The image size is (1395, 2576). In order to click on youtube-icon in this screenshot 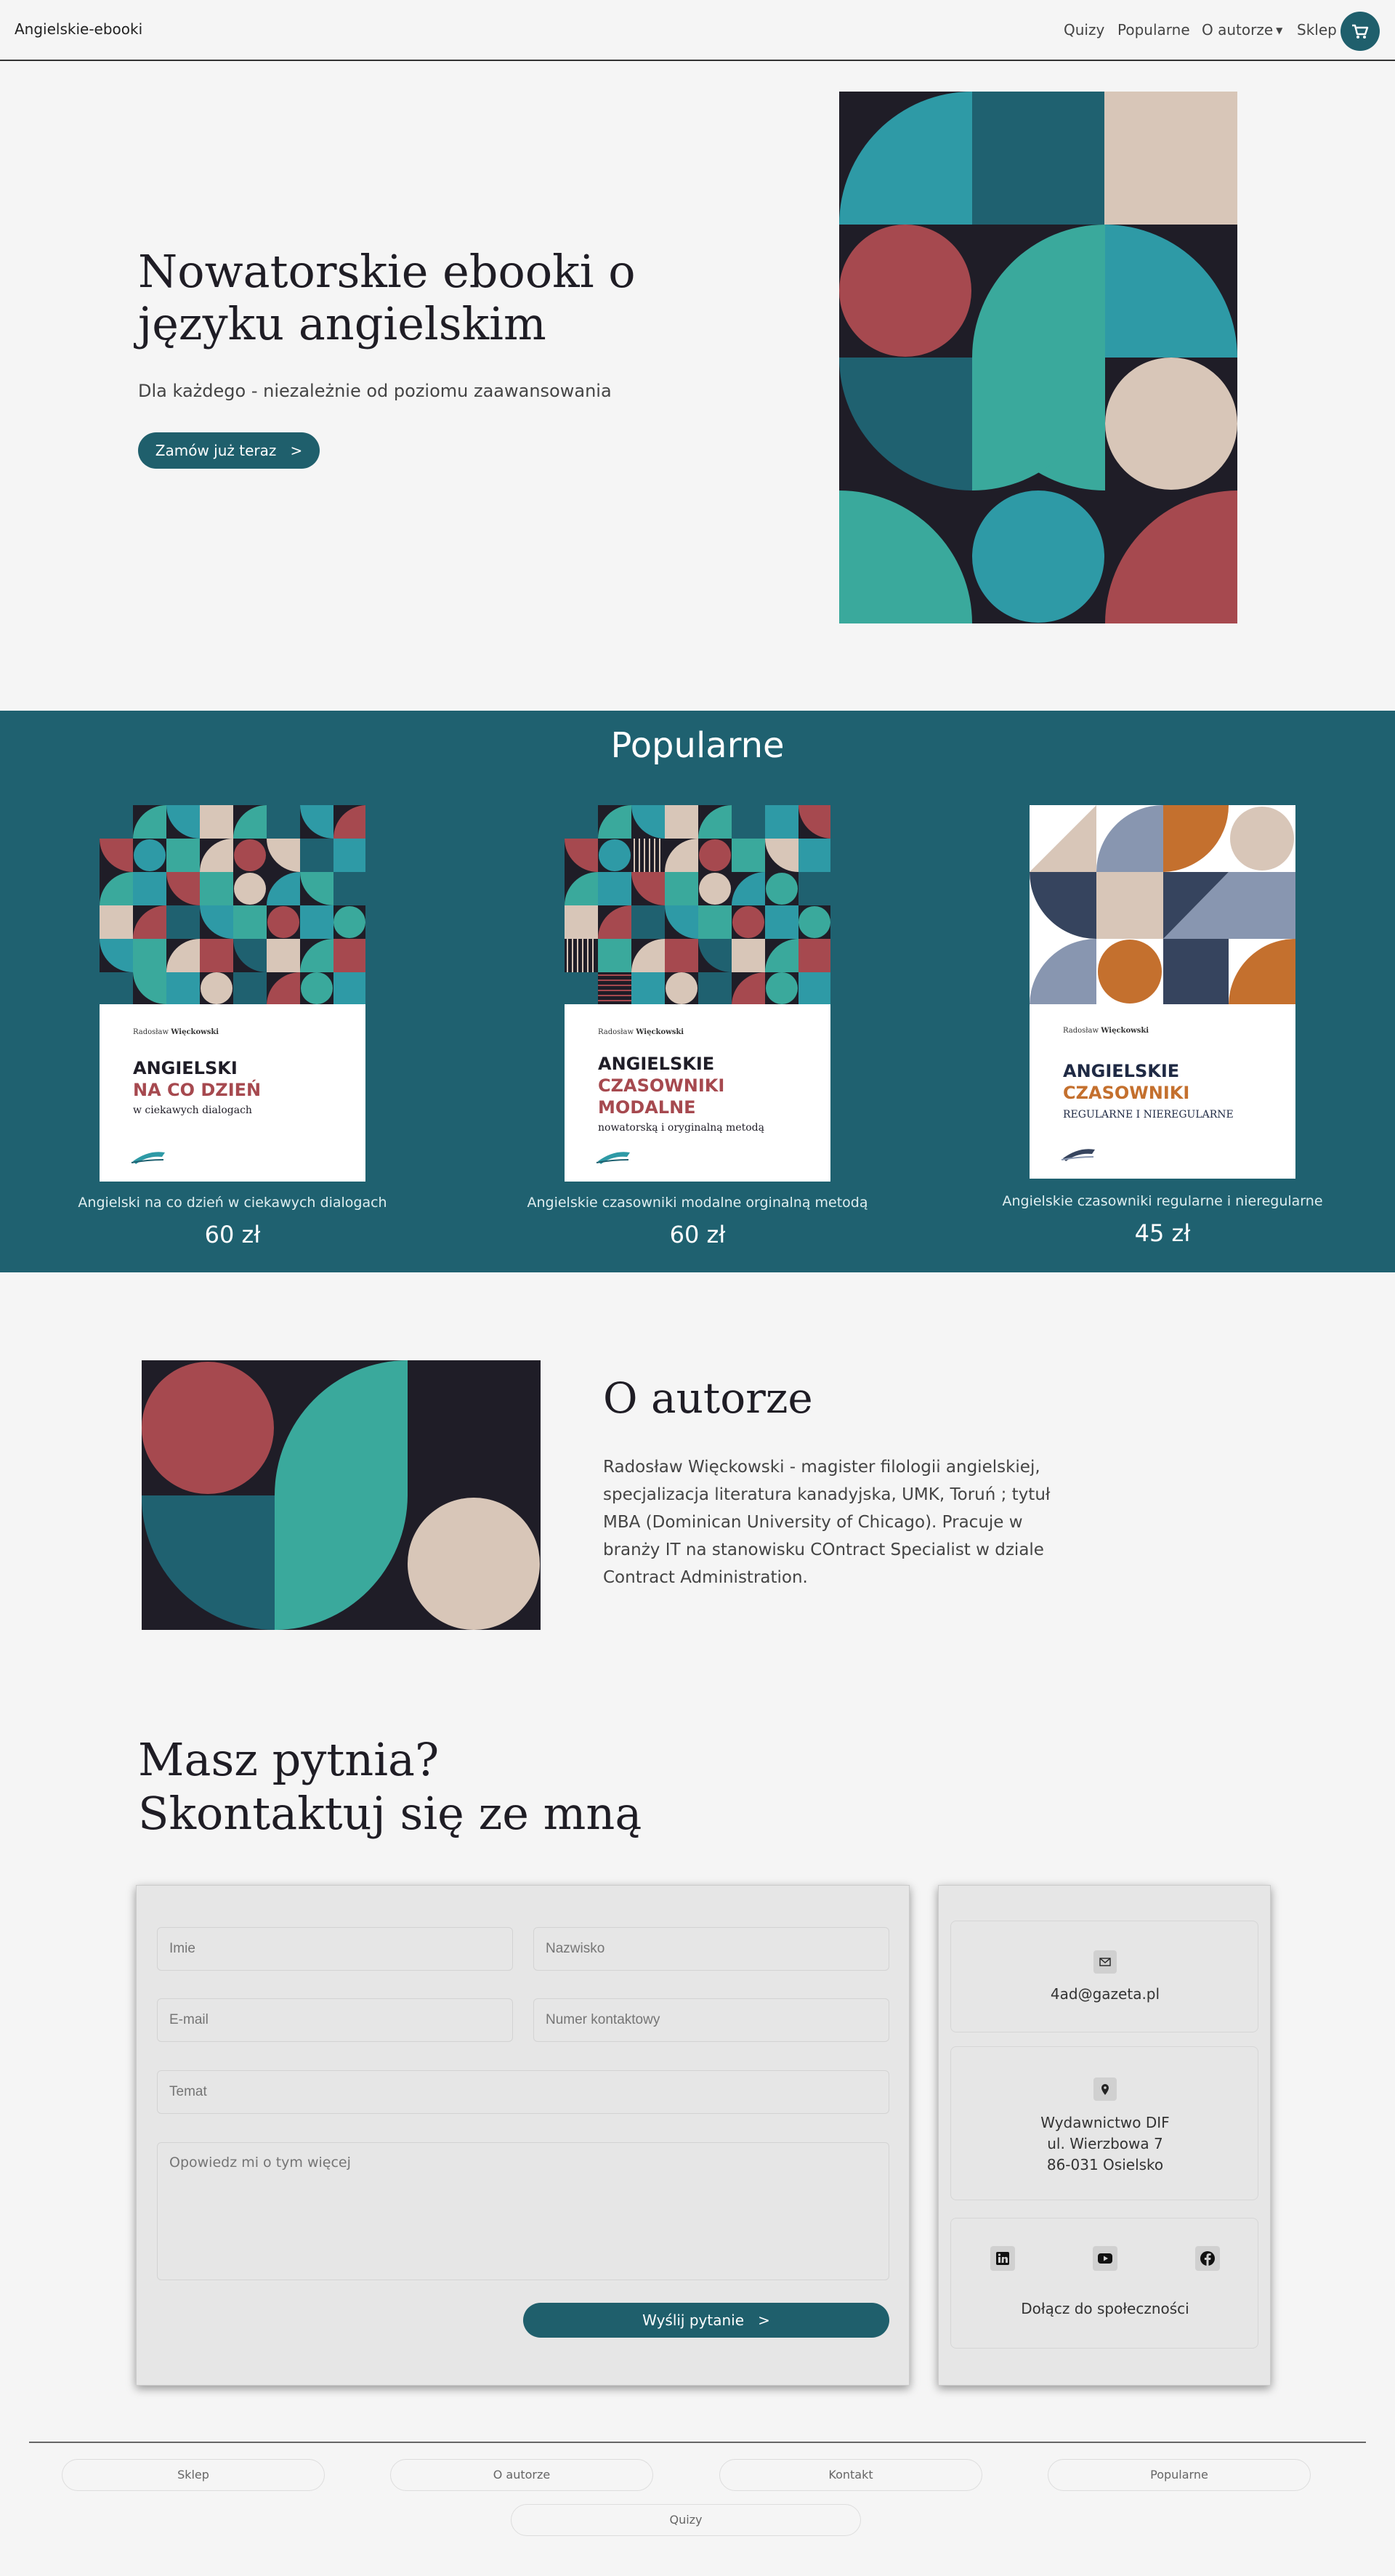, I will do `click(1105, 2259)`.